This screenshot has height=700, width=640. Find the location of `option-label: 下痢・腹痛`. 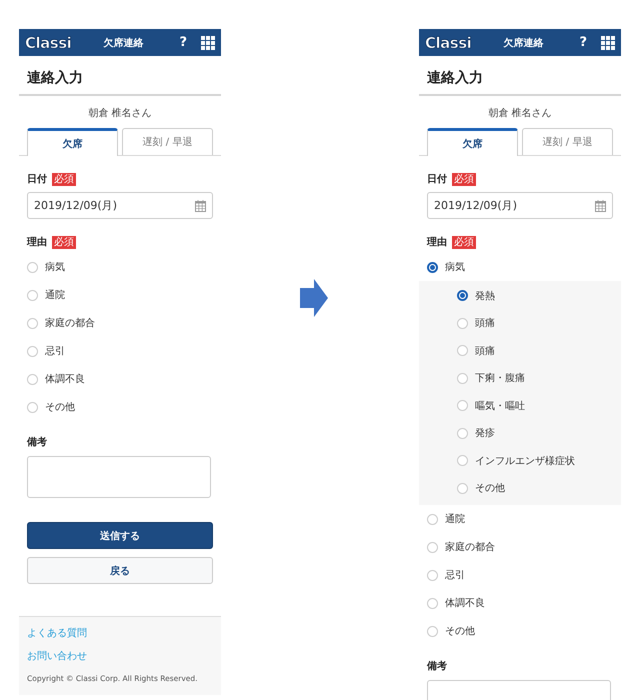

option-label: 下痢・腹痛 is located at coordinates (500, 379).